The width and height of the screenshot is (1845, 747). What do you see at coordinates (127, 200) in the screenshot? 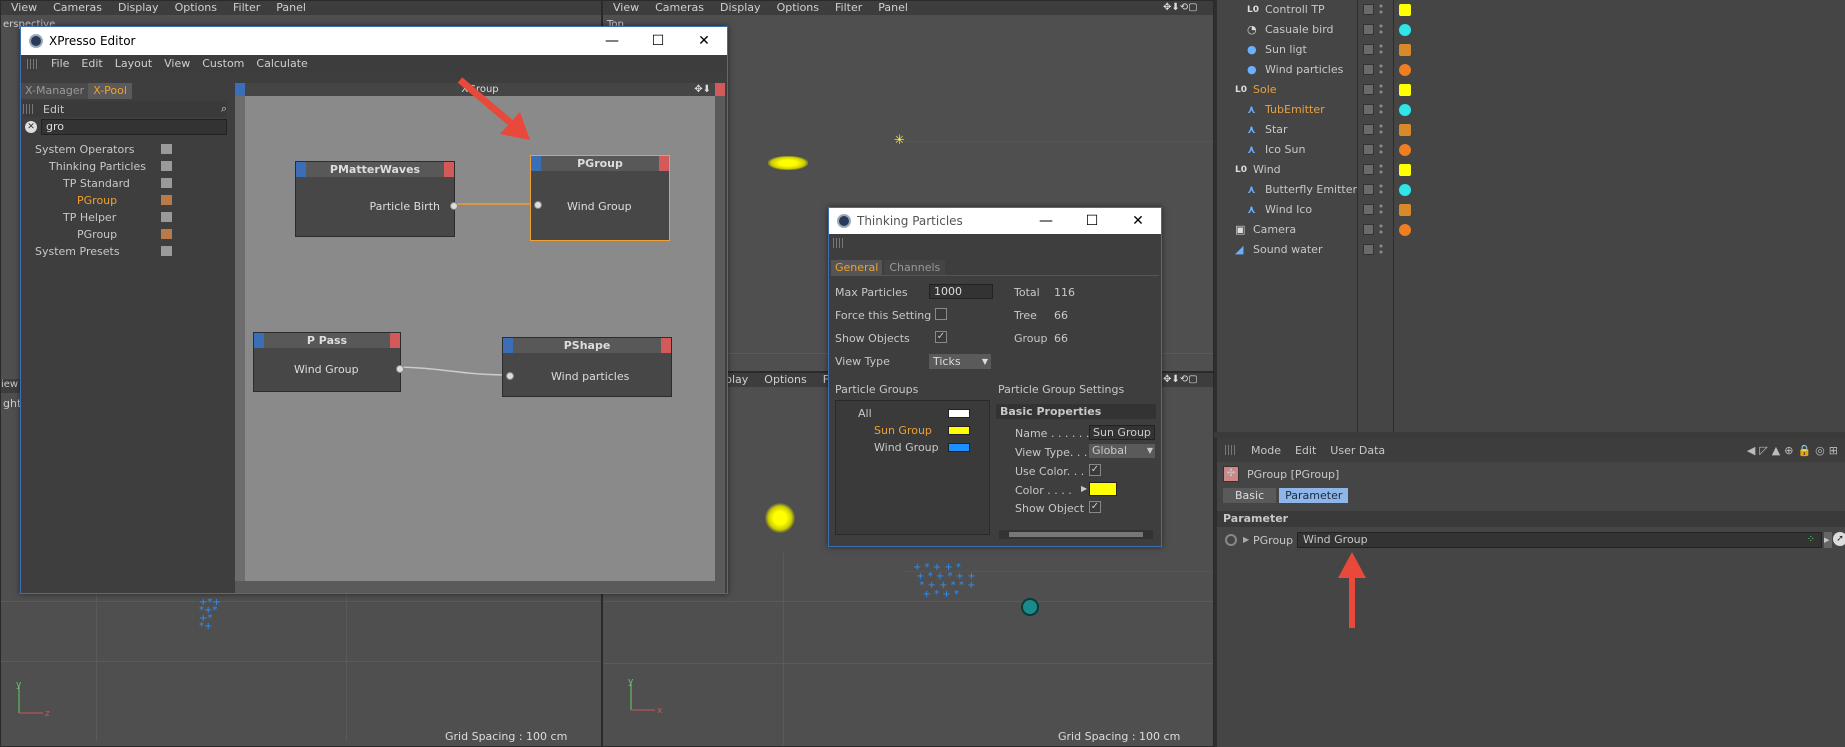
I see `xpool-tree-item: PGroup` at bounding box center [127, 200].